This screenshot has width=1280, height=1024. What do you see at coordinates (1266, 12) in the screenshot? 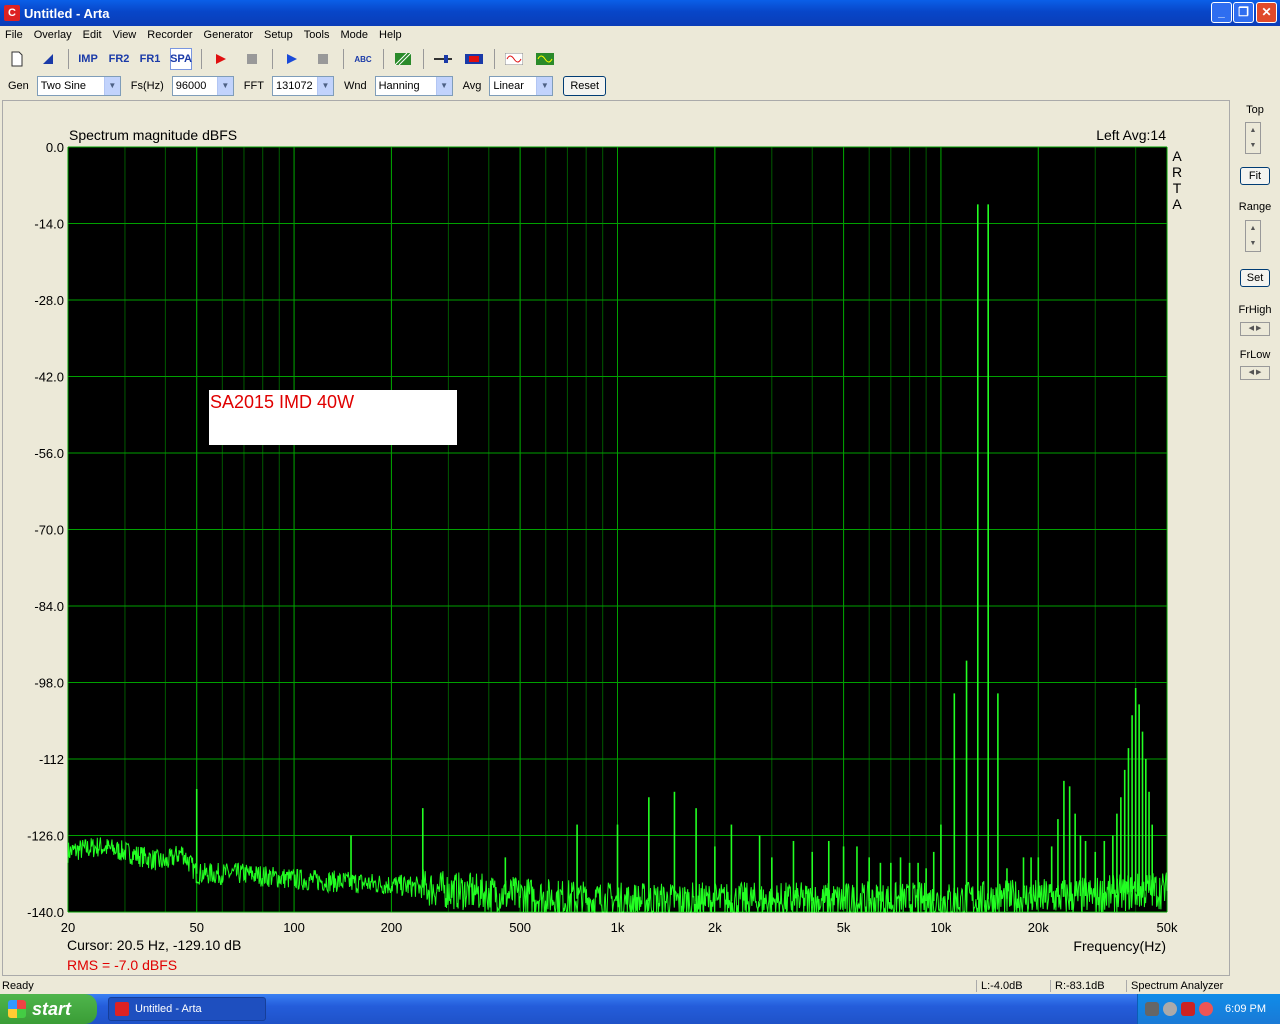
I see `close-button: ✕` at bounding box center [1266, 12].